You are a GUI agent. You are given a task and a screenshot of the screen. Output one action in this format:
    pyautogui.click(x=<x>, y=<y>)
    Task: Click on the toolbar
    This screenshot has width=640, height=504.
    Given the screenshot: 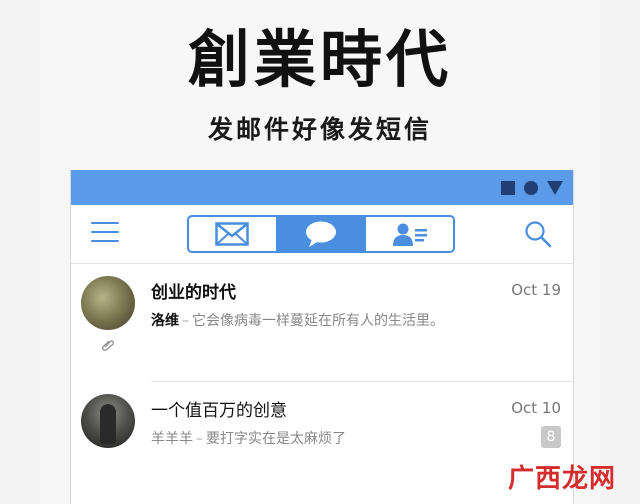 What is the action you would take?
    pyautogui.click(x=322, y=234)
    